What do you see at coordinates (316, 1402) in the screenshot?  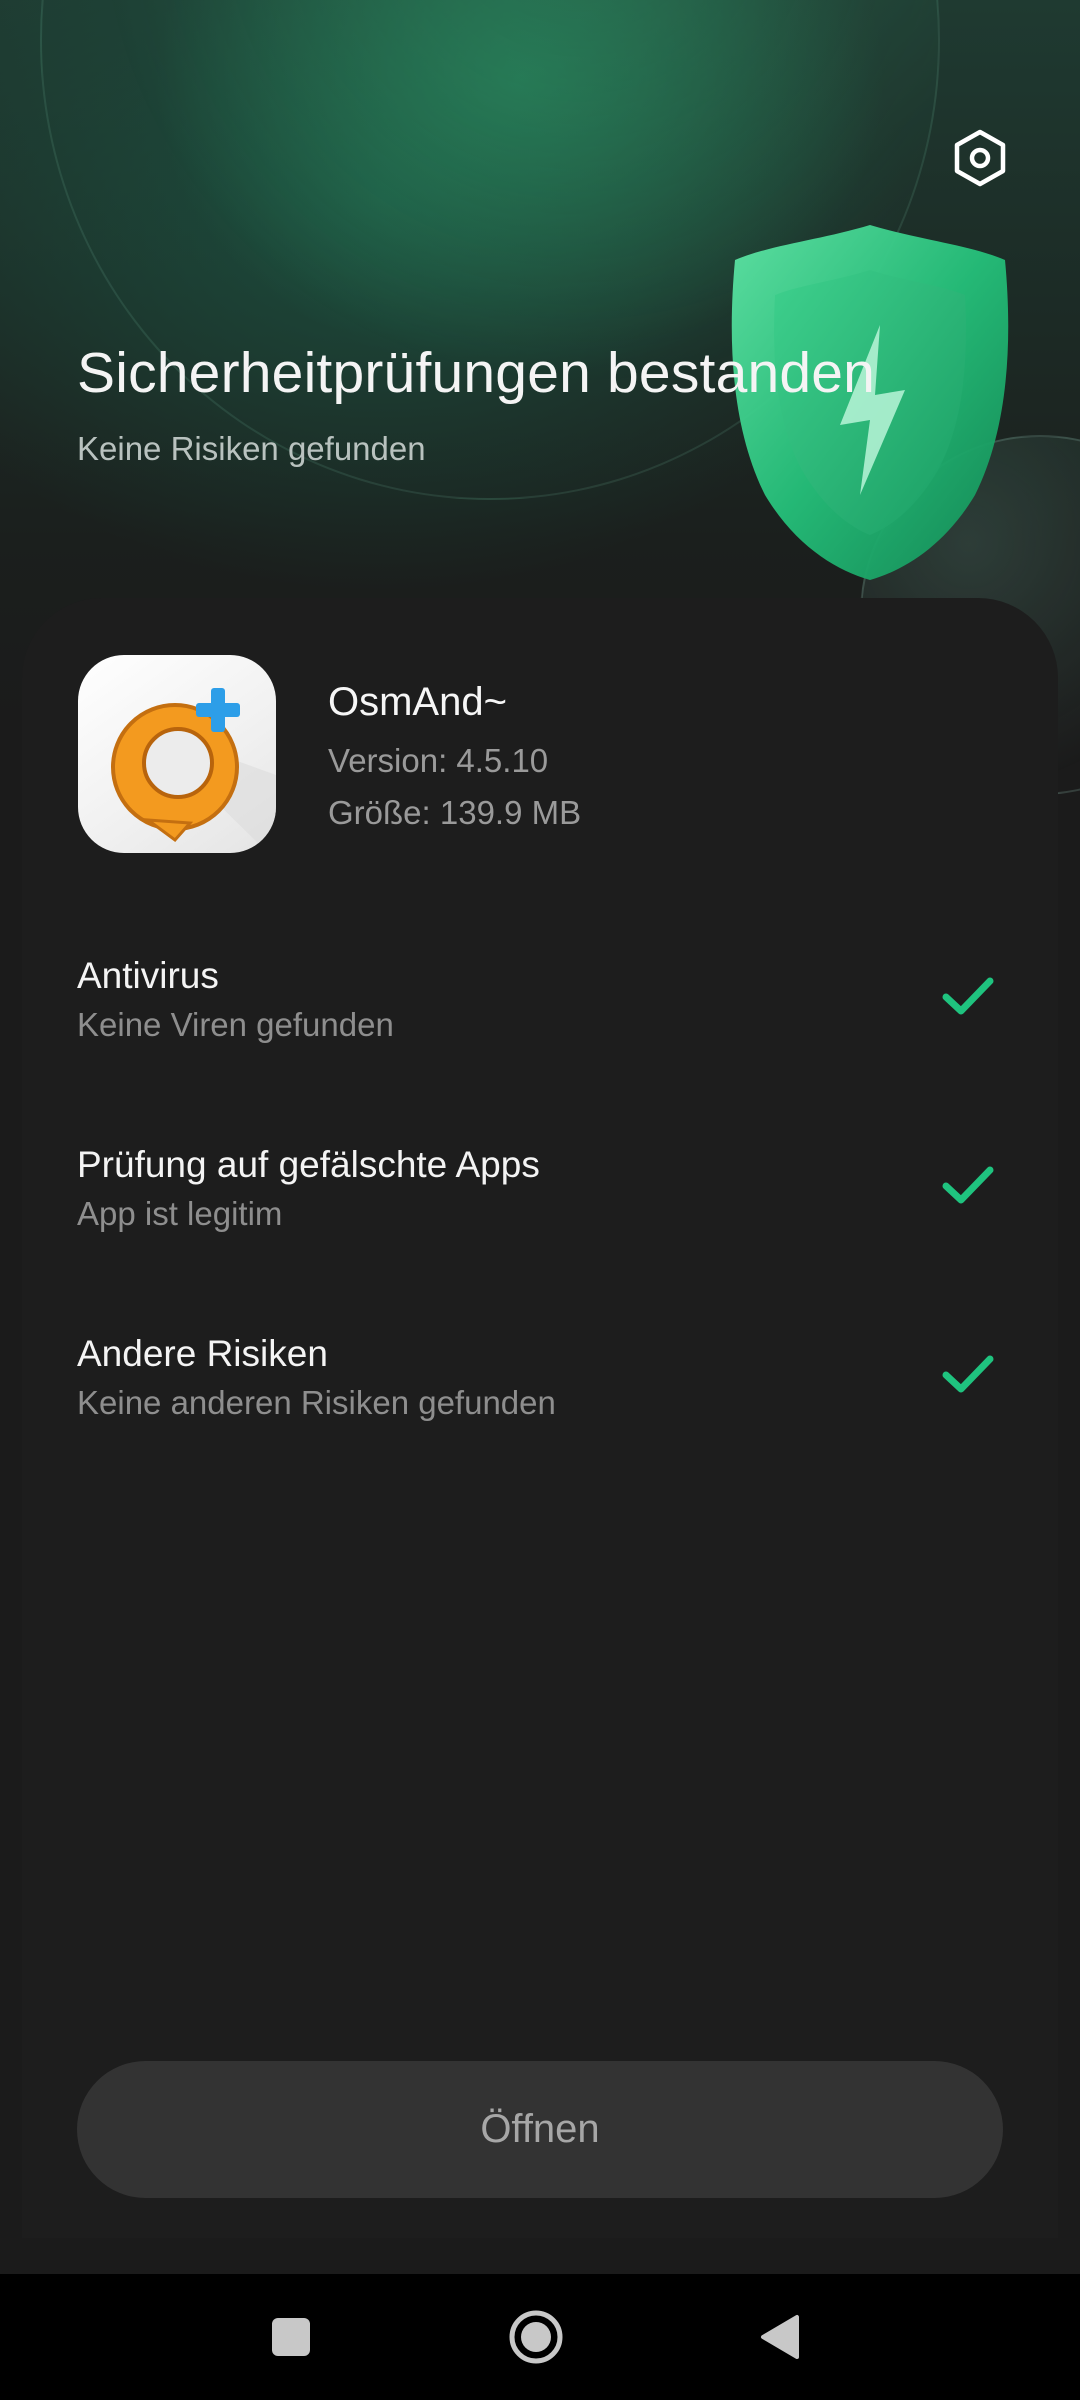 I see `check-subtitle: Keine anderen Risiken gefunden` at bounding box center [316, 1402].